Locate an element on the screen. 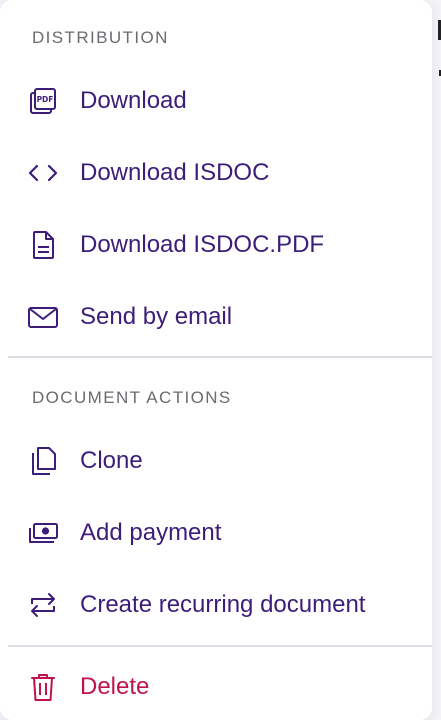  banknote-icon is located at coordinates (43, 533).